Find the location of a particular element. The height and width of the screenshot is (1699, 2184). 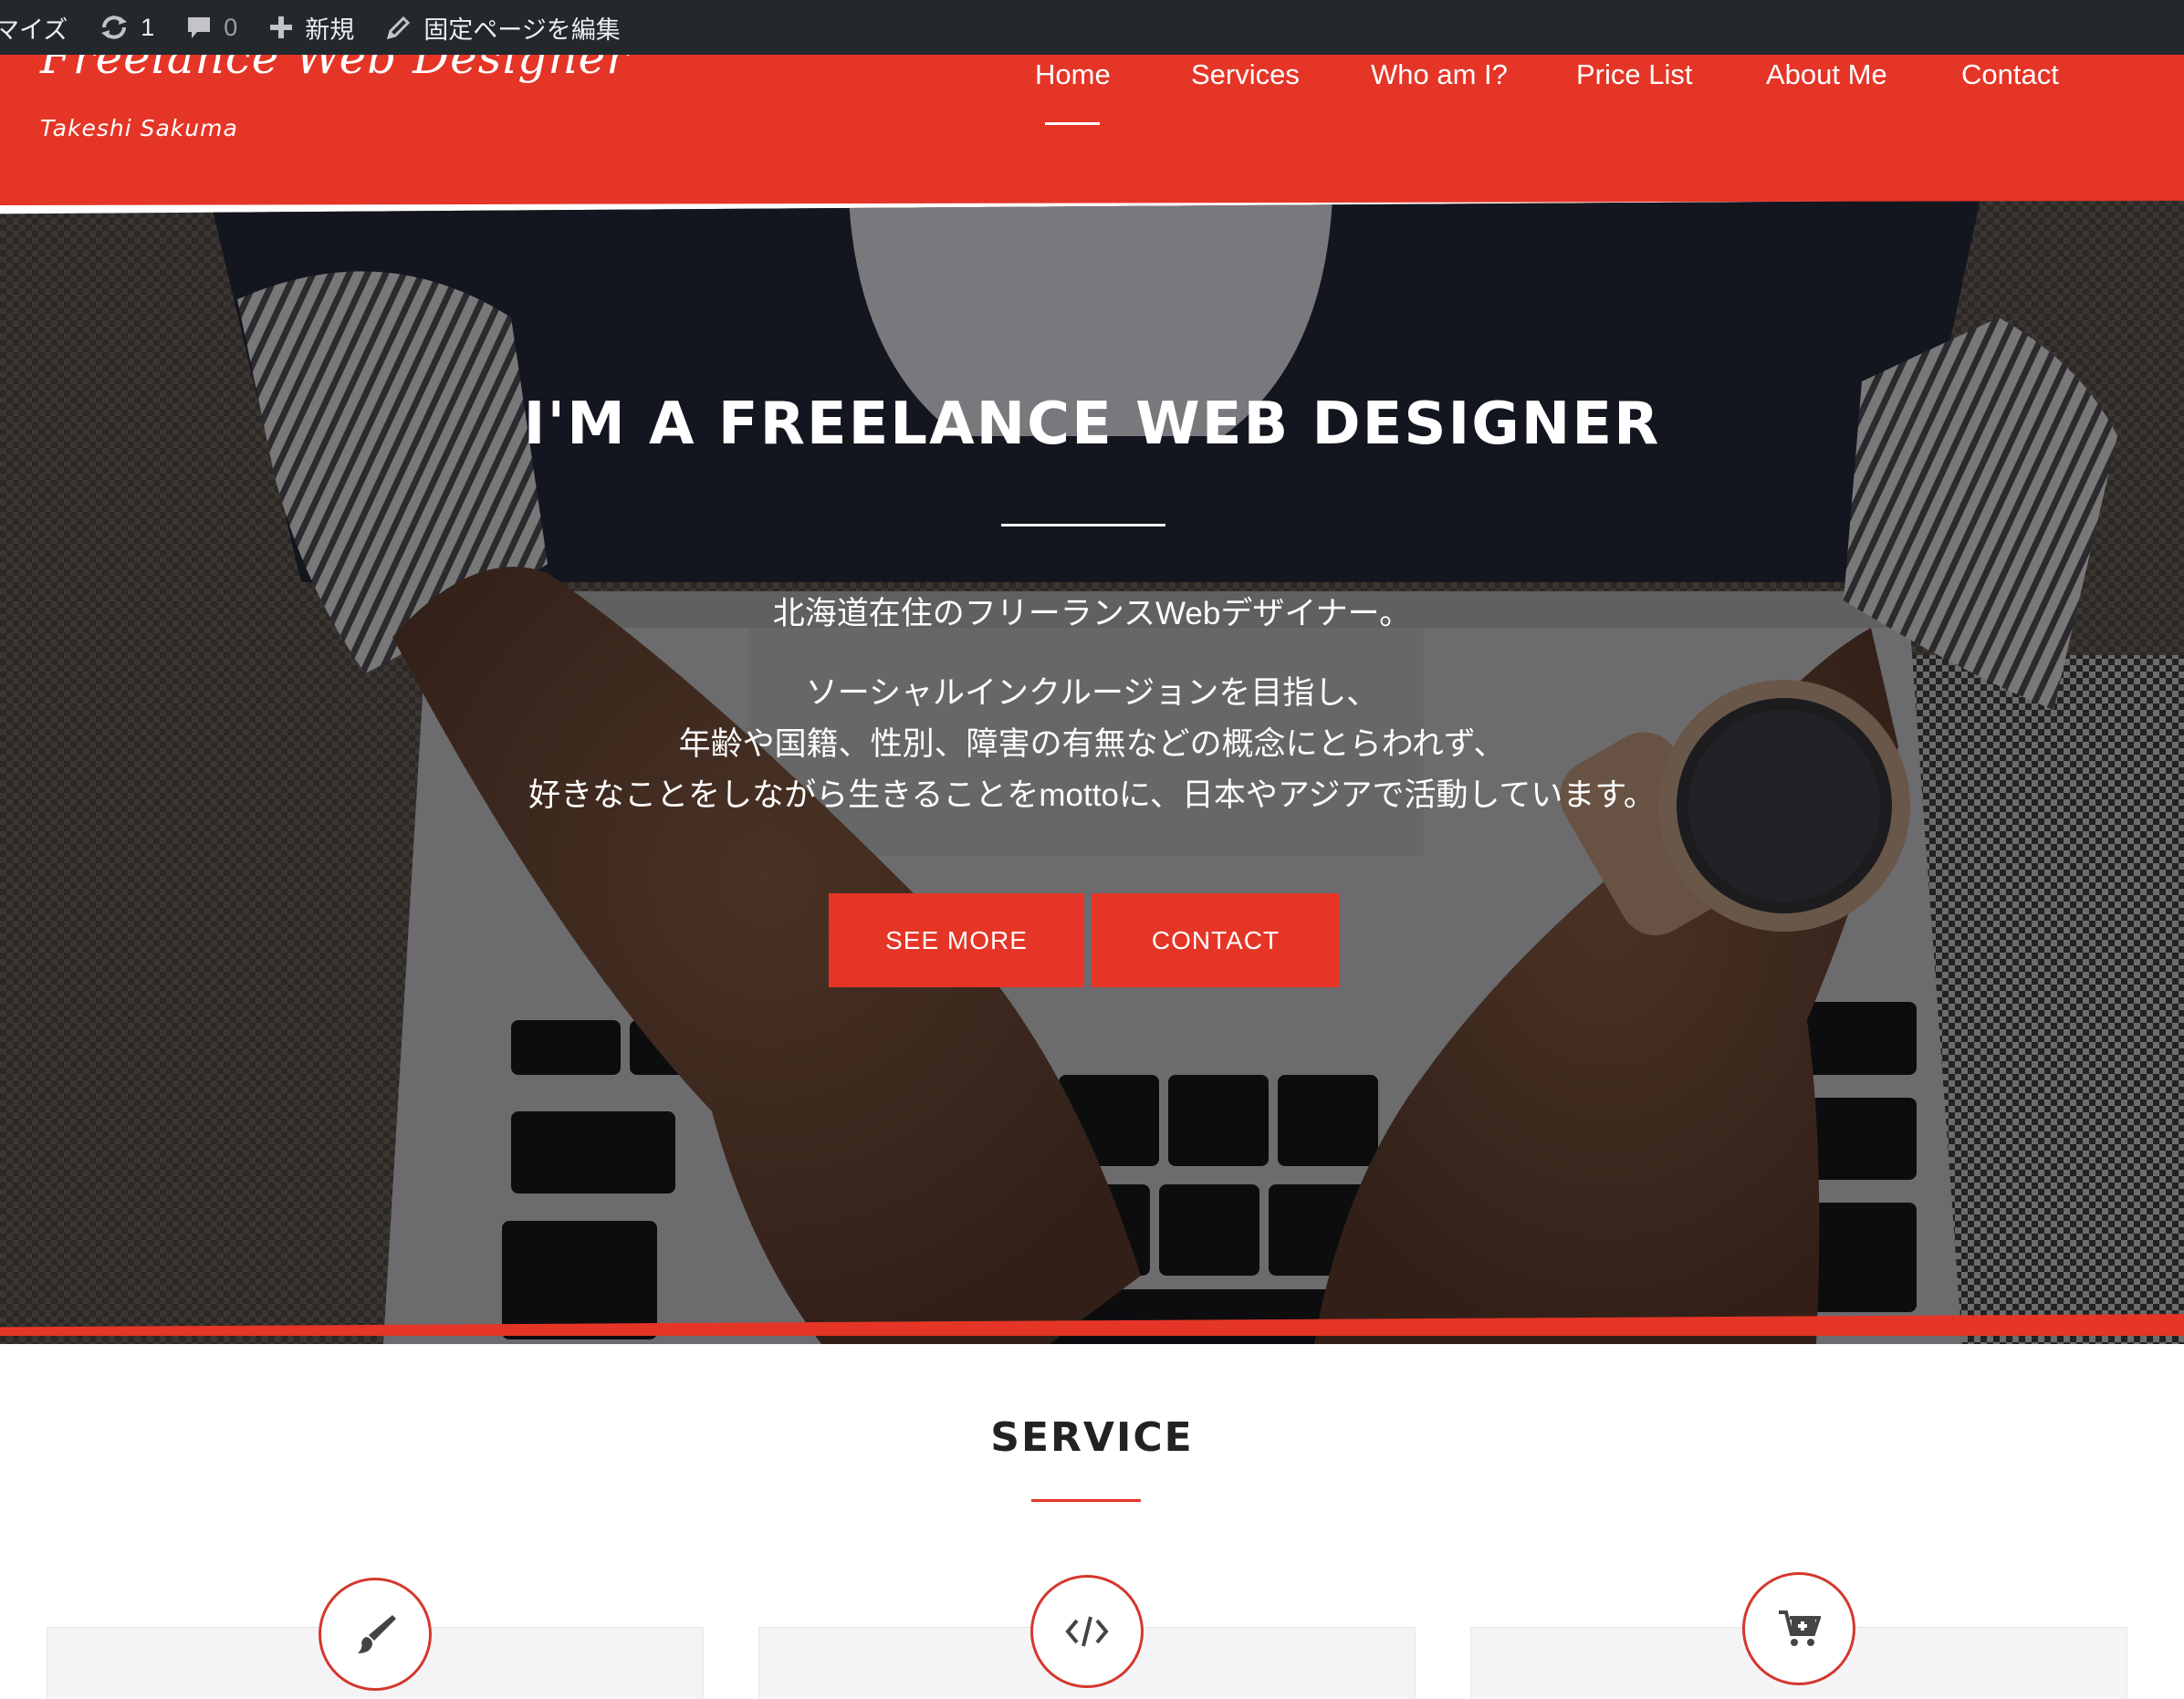

hero-title: I'M A FREELANCE WEB DESIGNER is located at coordinates (1092, 424).